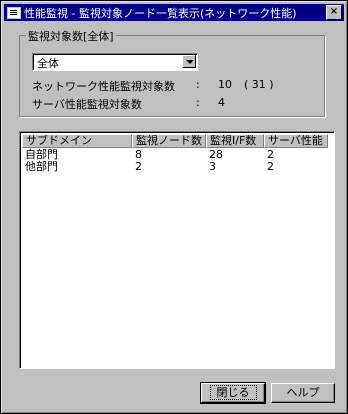  I want to click on close-button: 閉じる, so click(233, 393).